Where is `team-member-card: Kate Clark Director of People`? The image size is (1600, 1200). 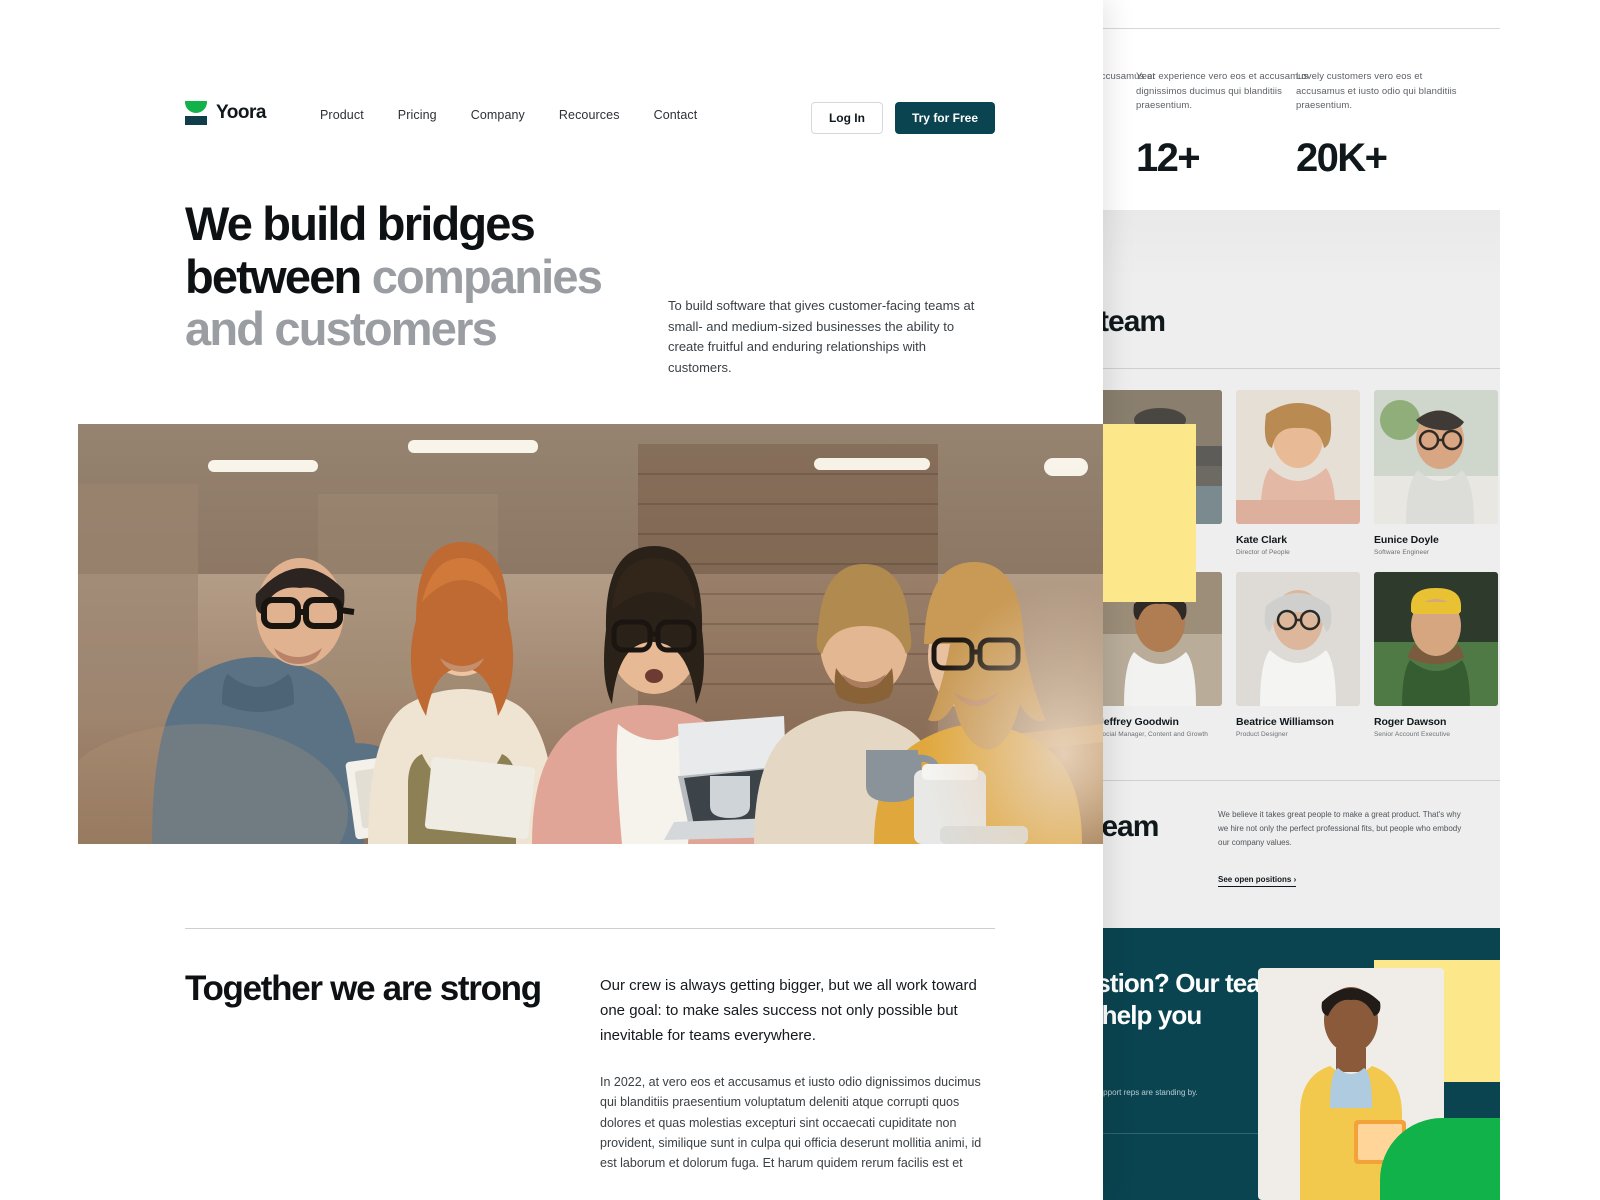 team-member-card: Kate Clark Director of People is located at coordinates (1298, 473).